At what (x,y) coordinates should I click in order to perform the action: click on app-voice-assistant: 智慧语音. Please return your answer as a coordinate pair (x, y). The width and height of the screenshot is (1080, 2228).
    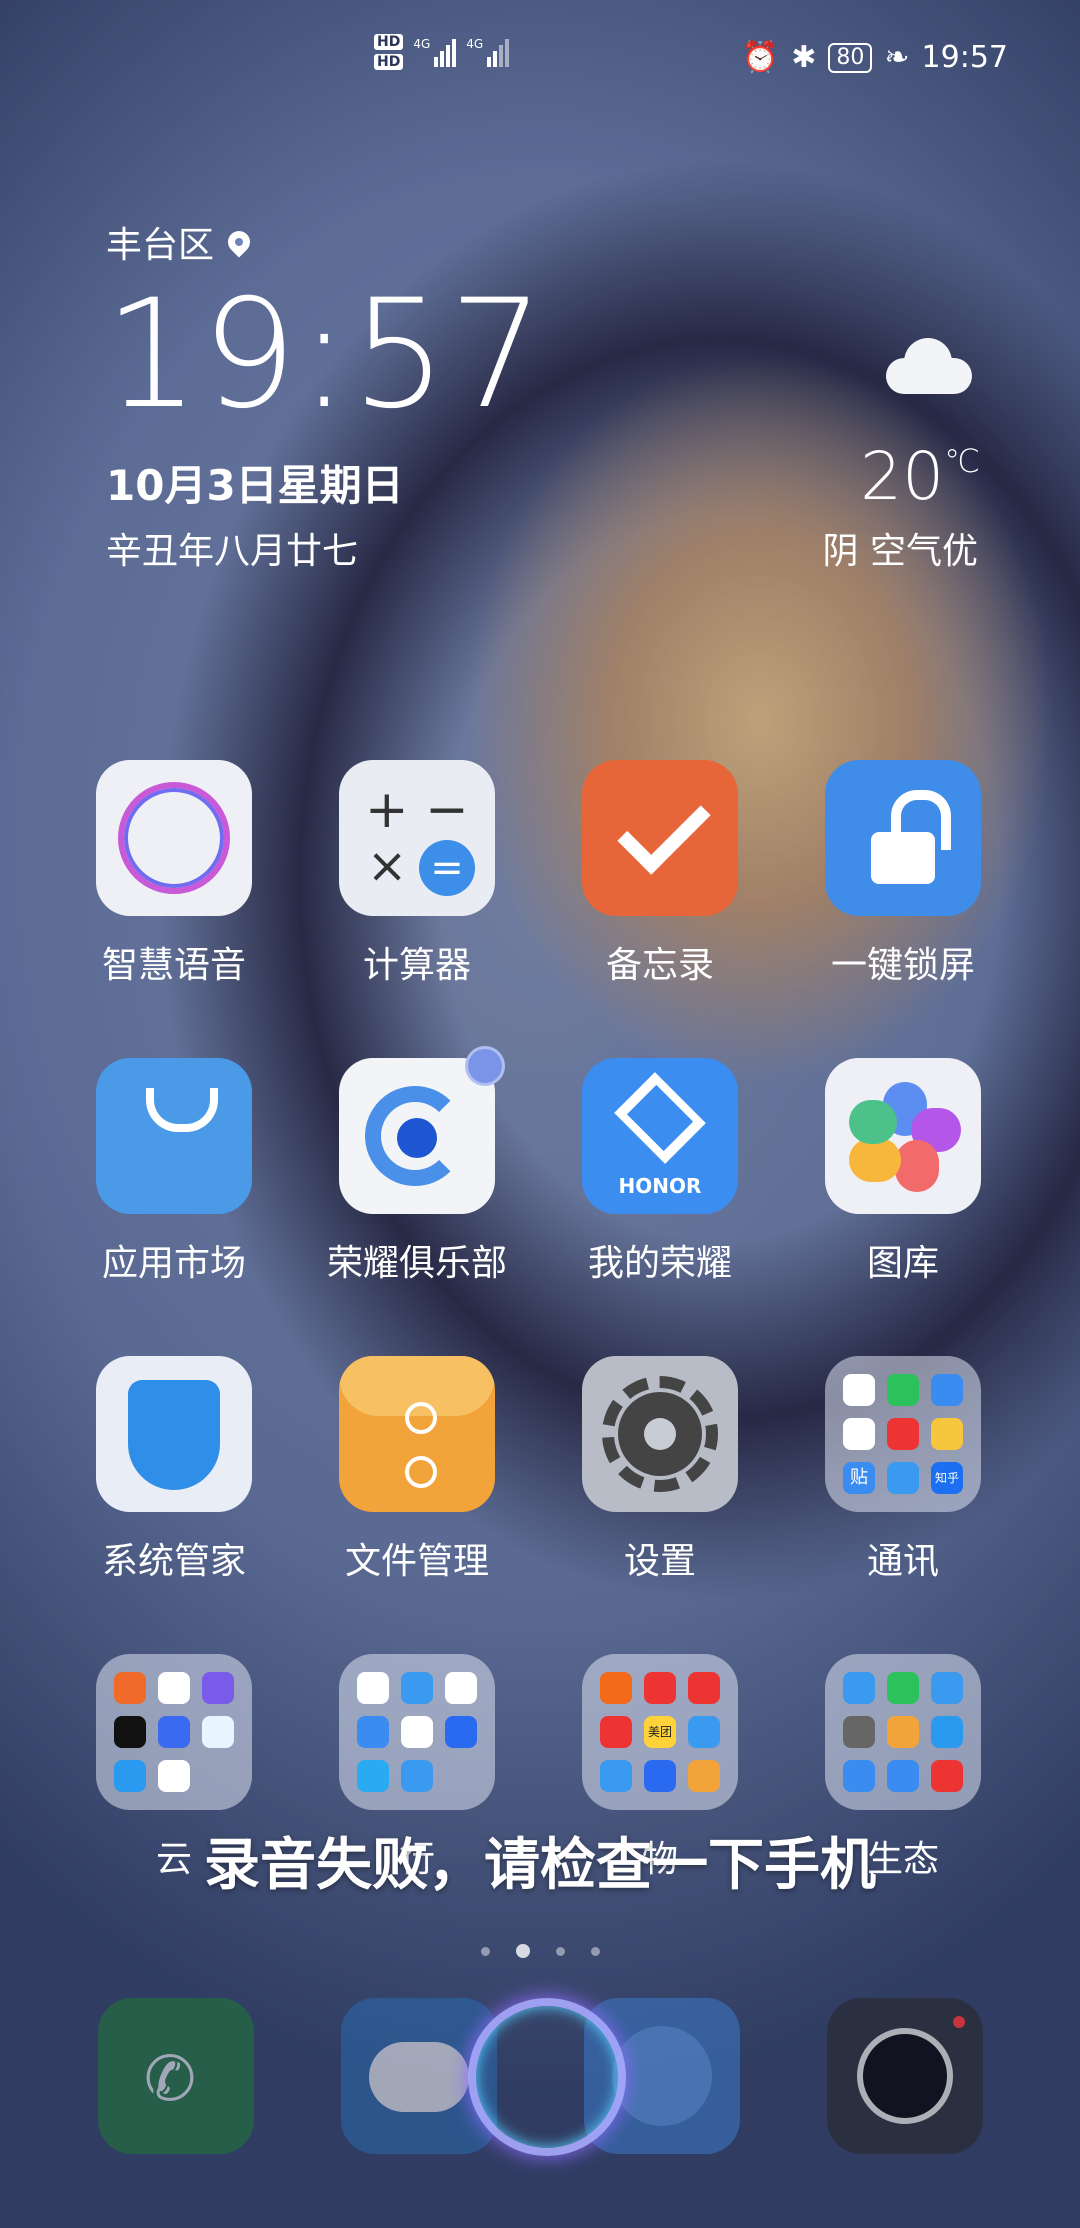
    Looking at the image, I should click on (174, 874).